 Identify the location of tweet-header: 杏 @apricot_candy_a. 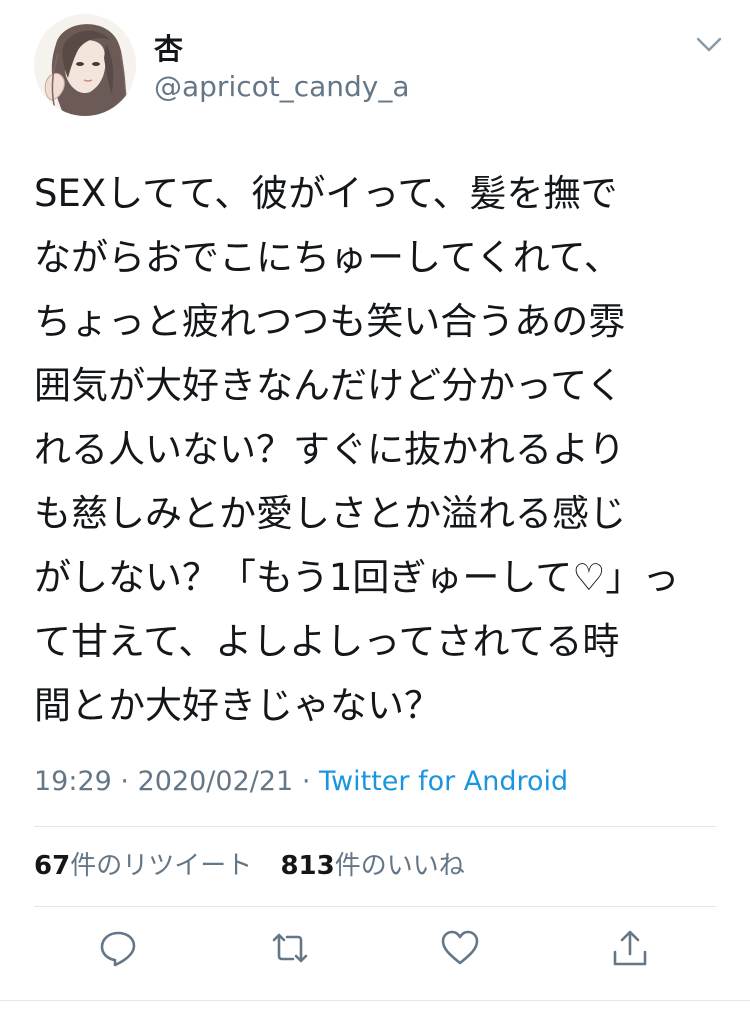
(379, 69).